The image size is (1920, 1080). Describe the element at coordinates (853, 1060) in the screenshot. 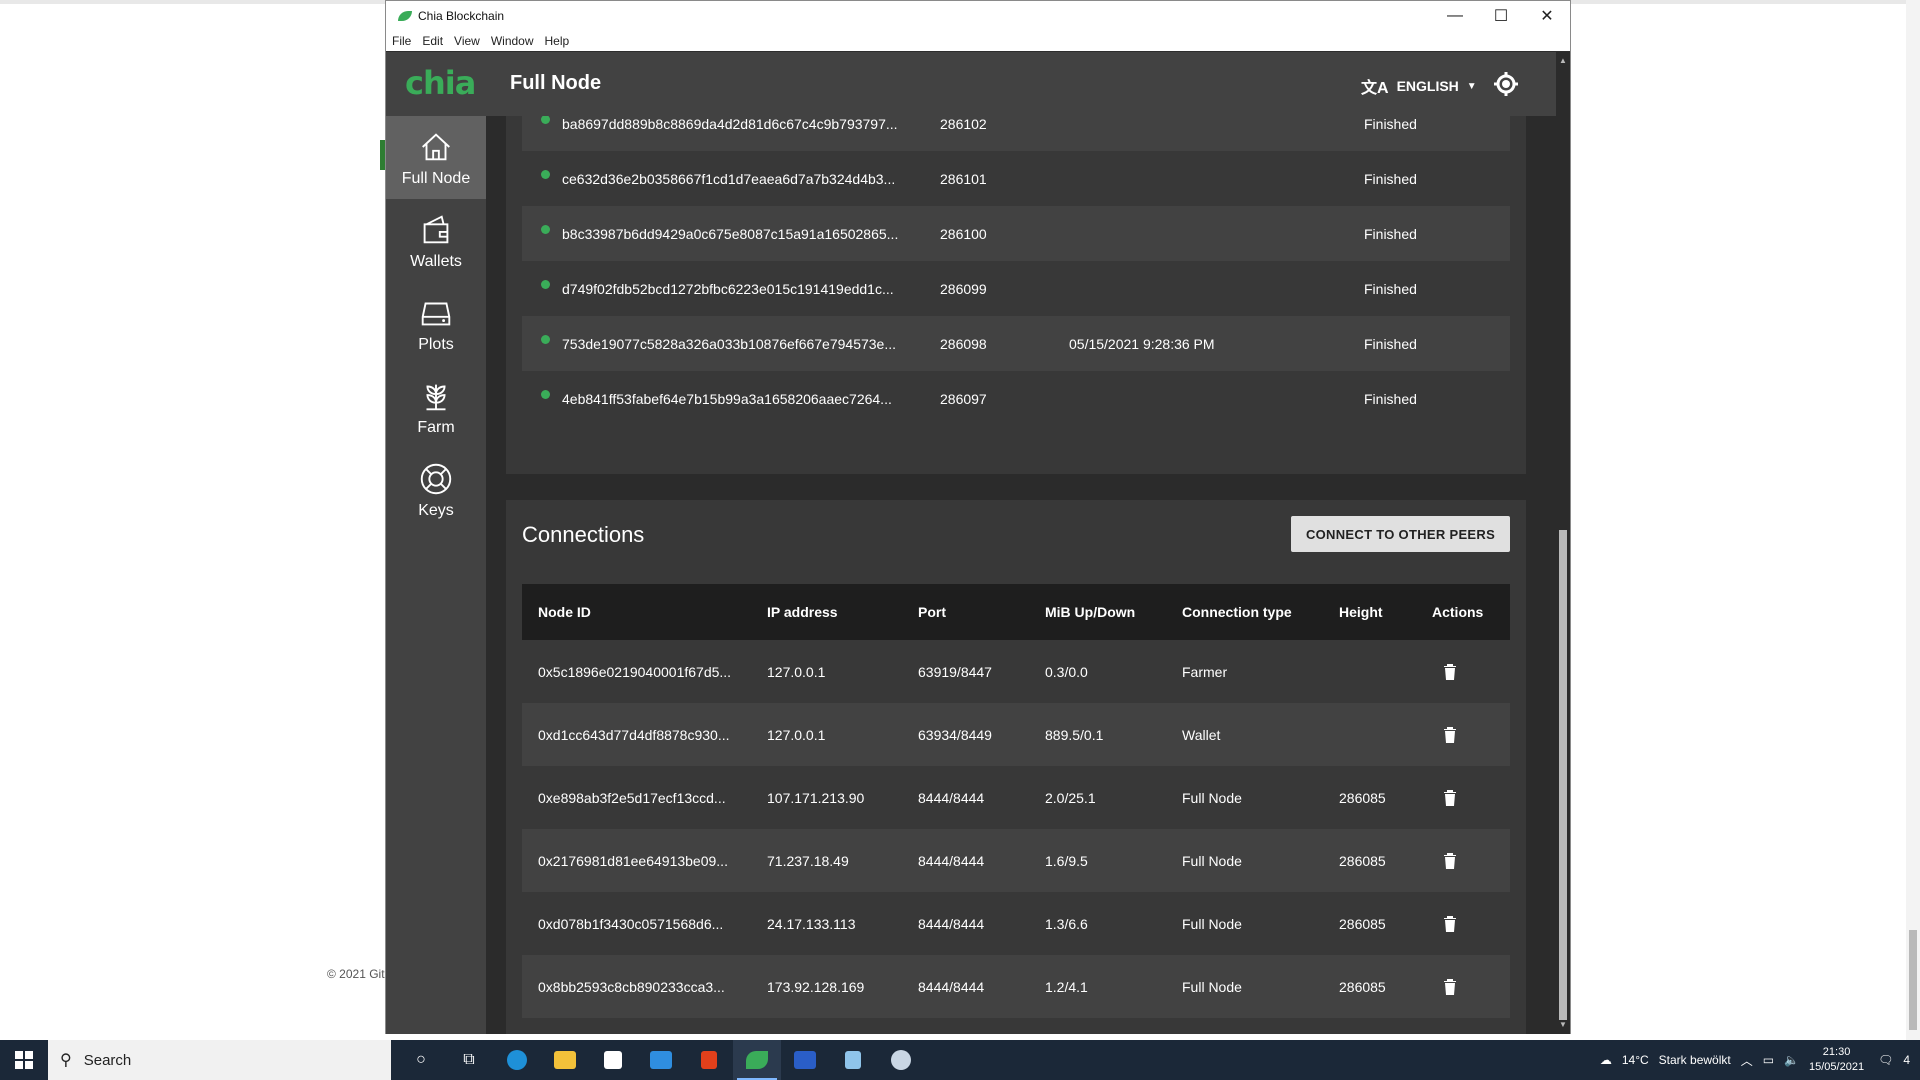

I see `notepad-icon` at that location.